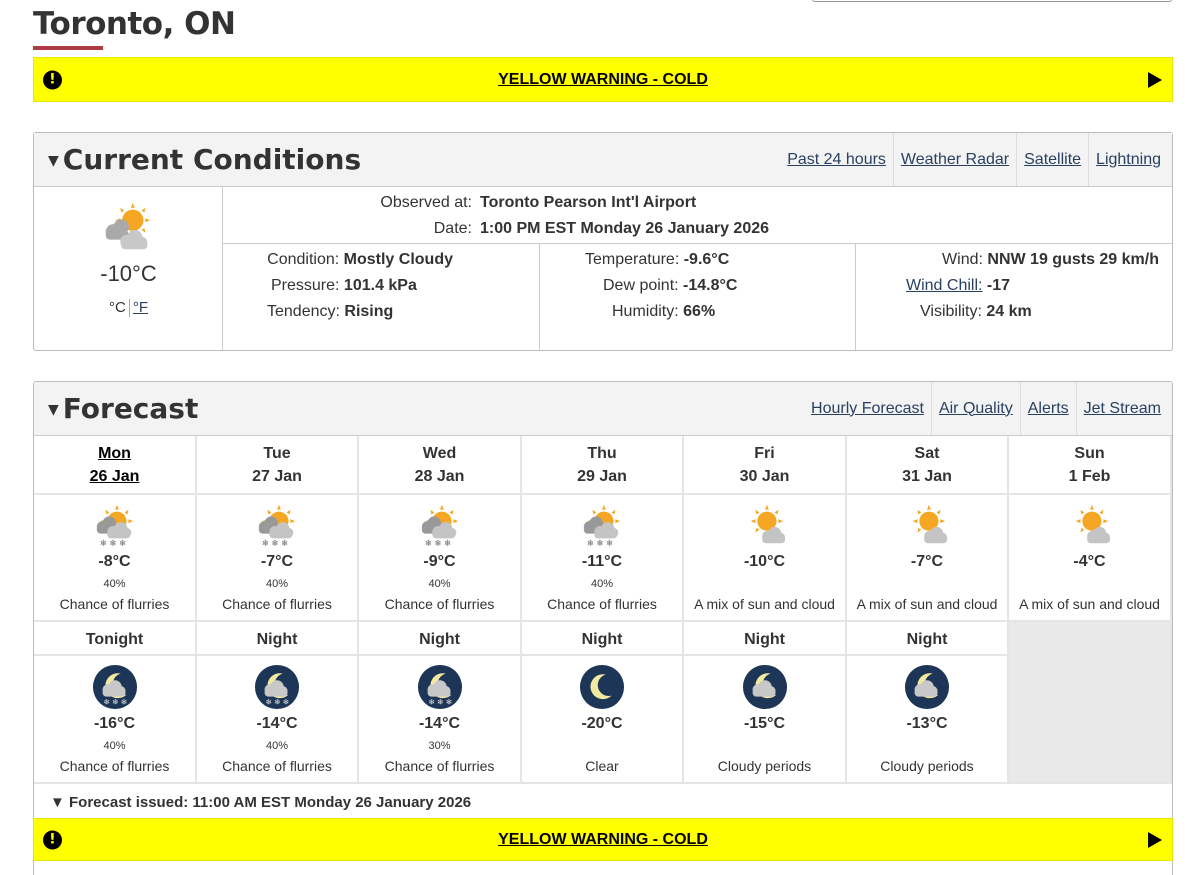 Image resolution: width=1203 pixels, height=875 pixels. I want to click on link-past-24-hours: Past 24 hours, so click(836, 159).